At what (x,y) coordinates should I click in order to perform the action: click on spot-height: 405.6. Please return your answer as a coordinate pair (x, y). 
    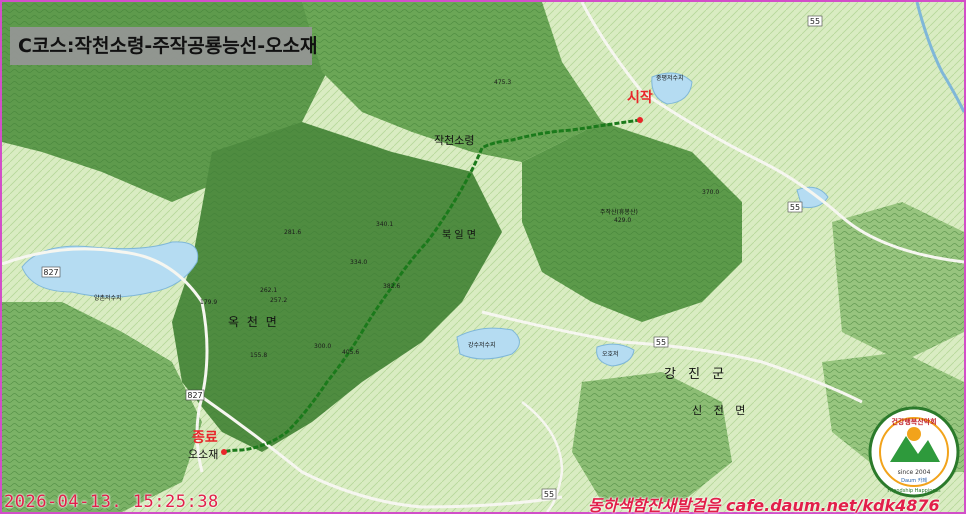
    Looking at the image, I should click on (350, 352).